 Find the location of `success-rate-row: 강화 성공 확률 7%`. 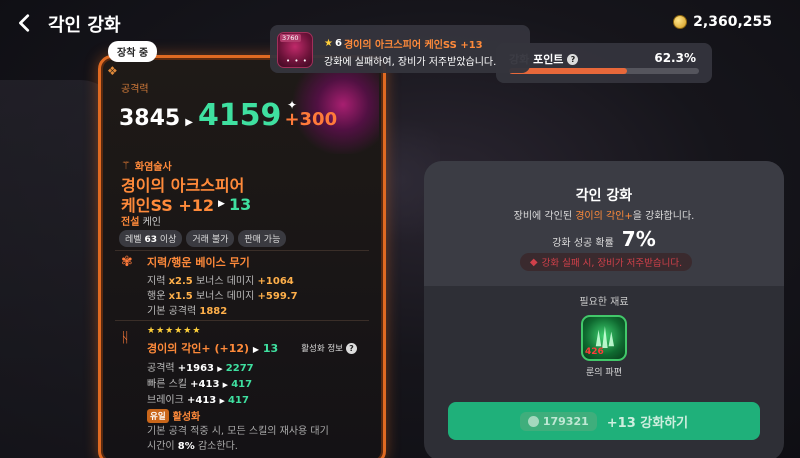

success-rate-row: 강화 성공 확률 7% is located at coordinates (604, 239).